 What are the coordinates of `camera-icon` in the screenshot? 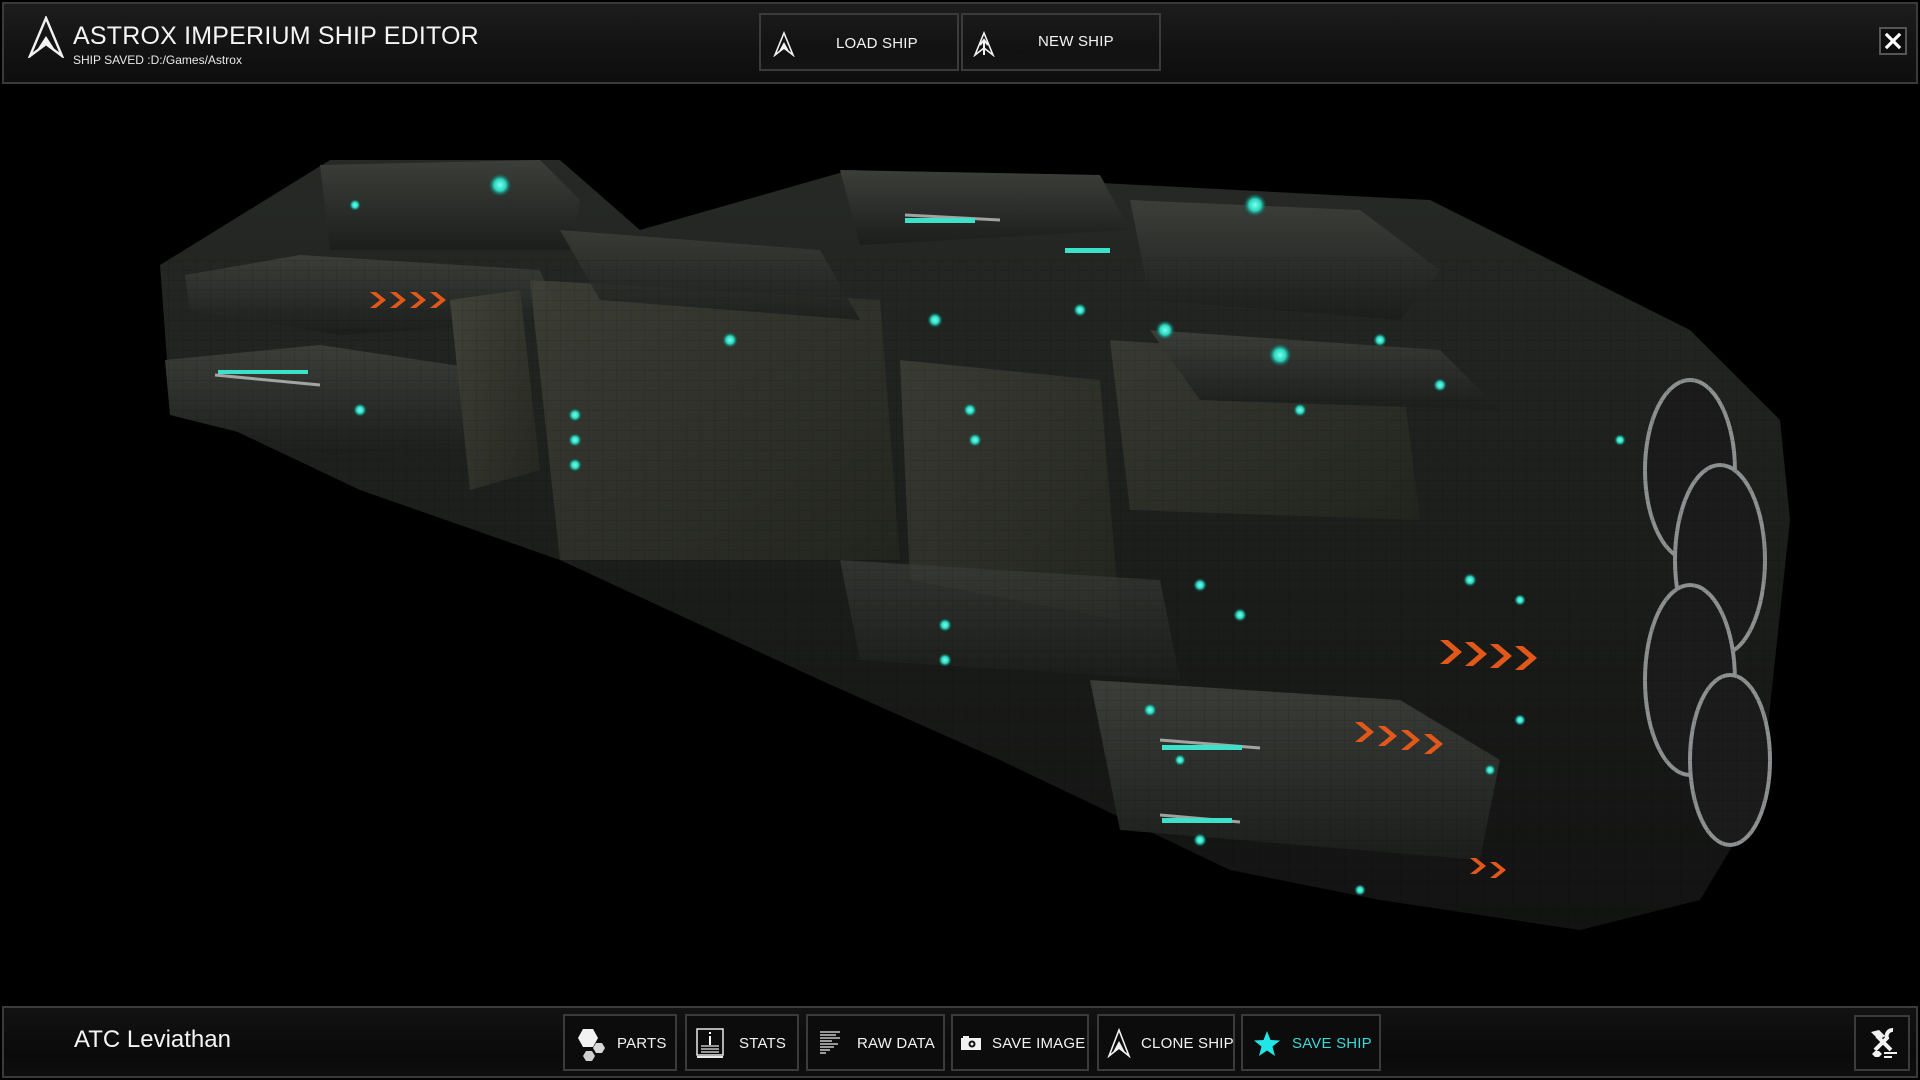 It's located at (971, 1043).